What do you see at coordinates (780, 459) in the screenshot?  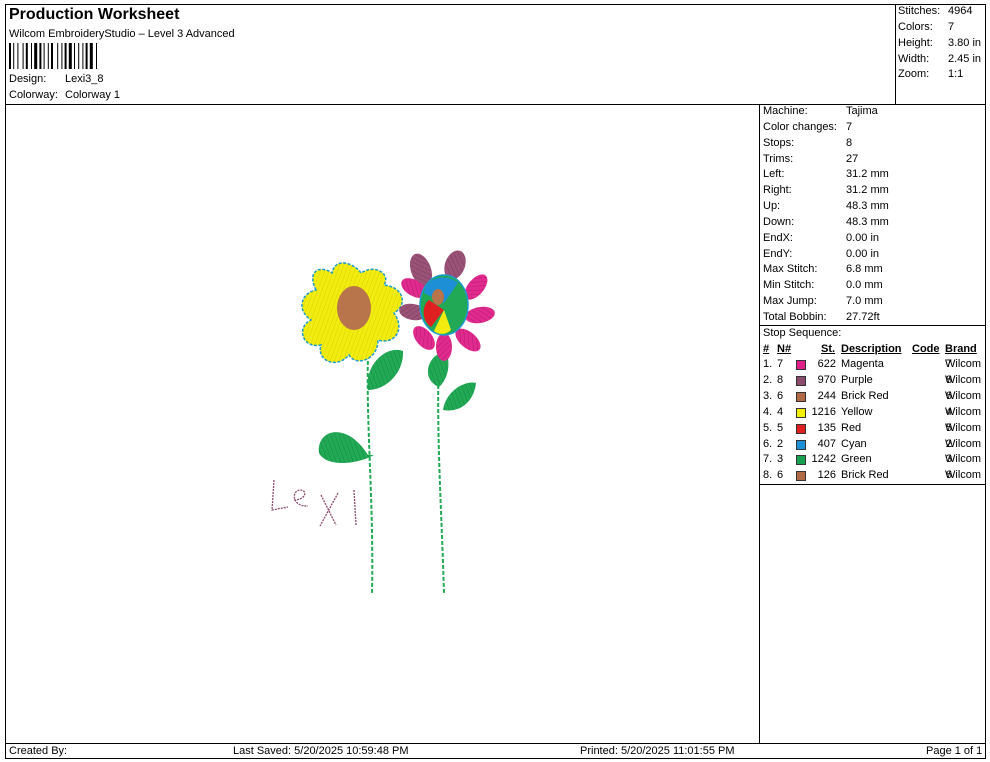 I see `sequence-n: 3` at bounding box center [780, 459].